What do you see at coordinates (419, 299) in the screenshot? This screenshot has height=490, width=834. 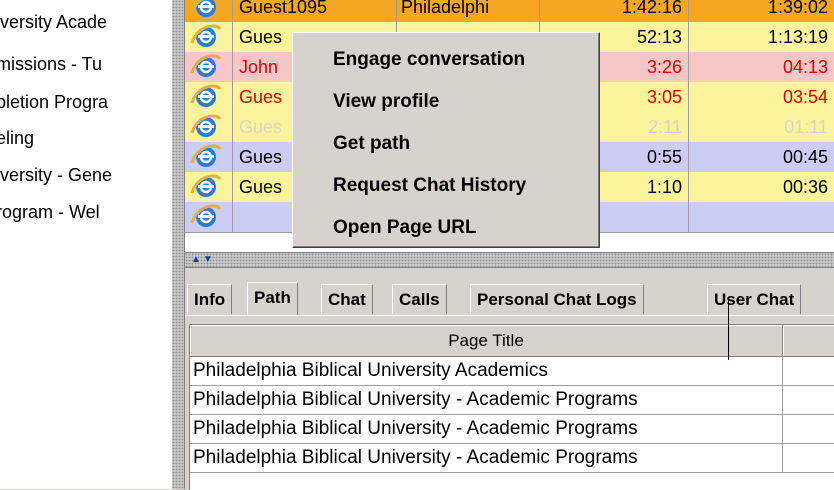 I see `tab-calls: Calls` at bounding box center [419, 299].